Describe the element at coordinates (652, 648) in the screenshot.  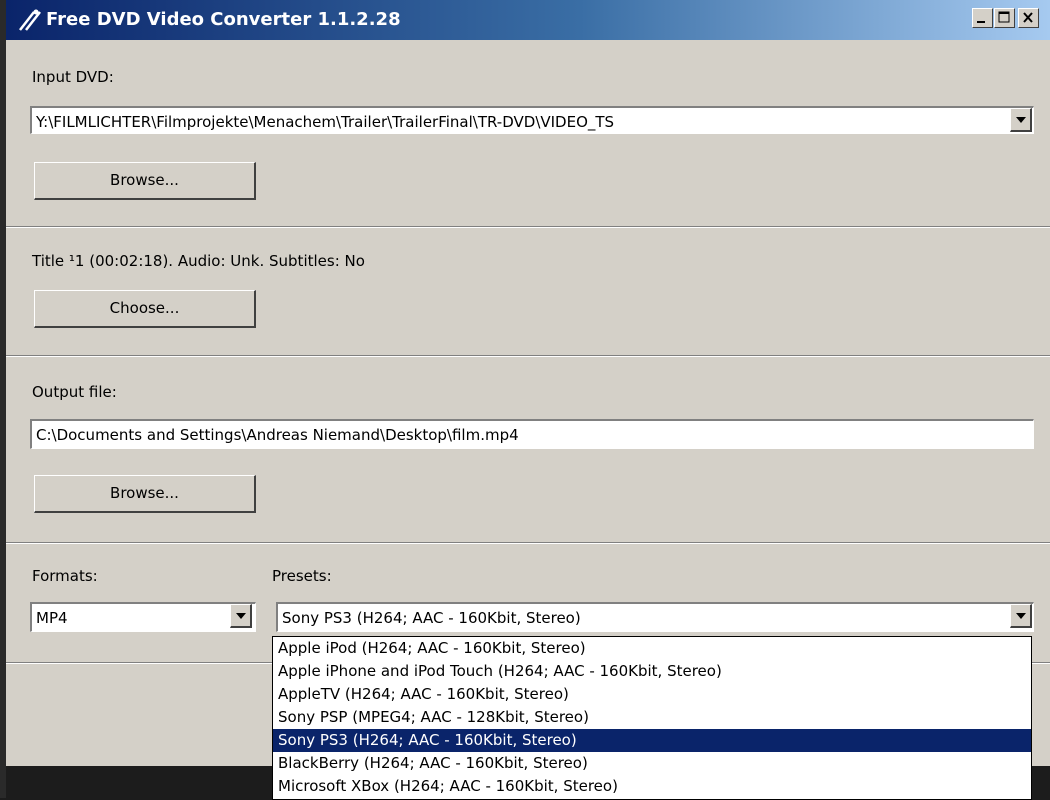
I see `preset-option: Apple iPod (H264; AAC - 160Kbit, Stereo)` at that location.